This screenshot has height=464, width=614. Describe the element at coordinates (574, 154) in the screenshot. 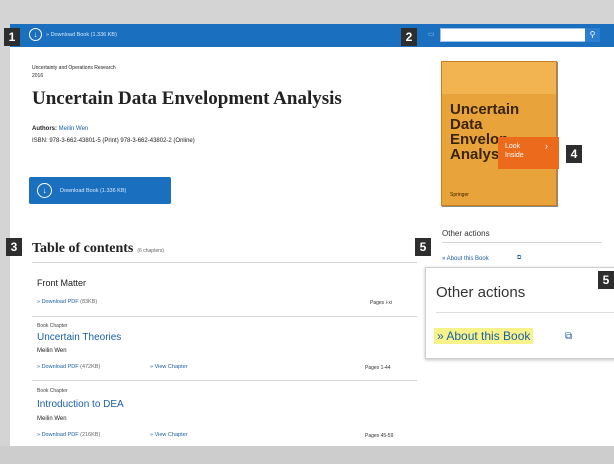

I see `callout-marker: 4` at that location.